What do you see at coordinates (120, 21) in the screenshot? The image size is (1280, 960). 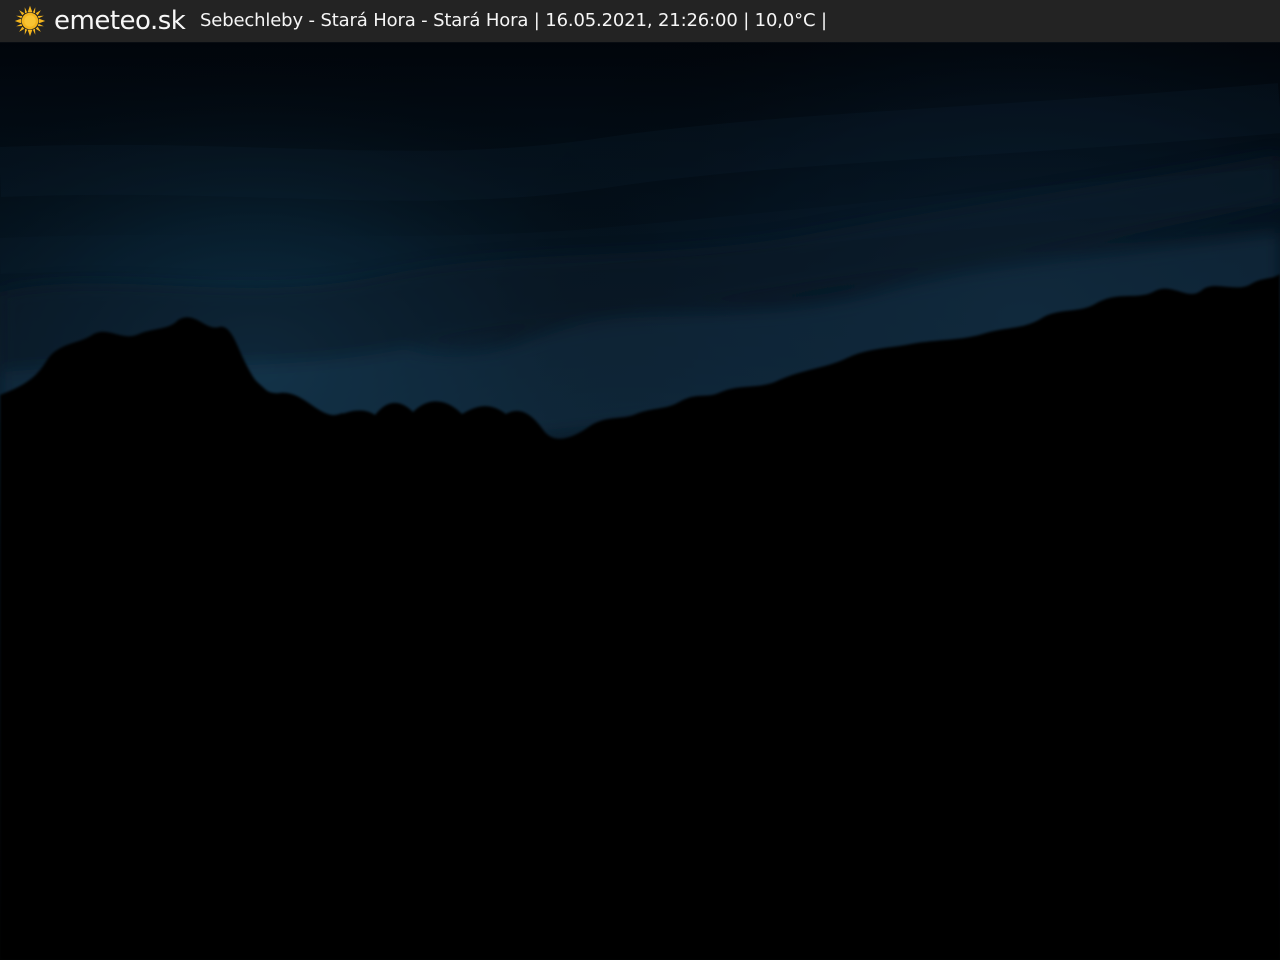 I see `brand-name: emeteo.sk` at bounding box center [120, 21].